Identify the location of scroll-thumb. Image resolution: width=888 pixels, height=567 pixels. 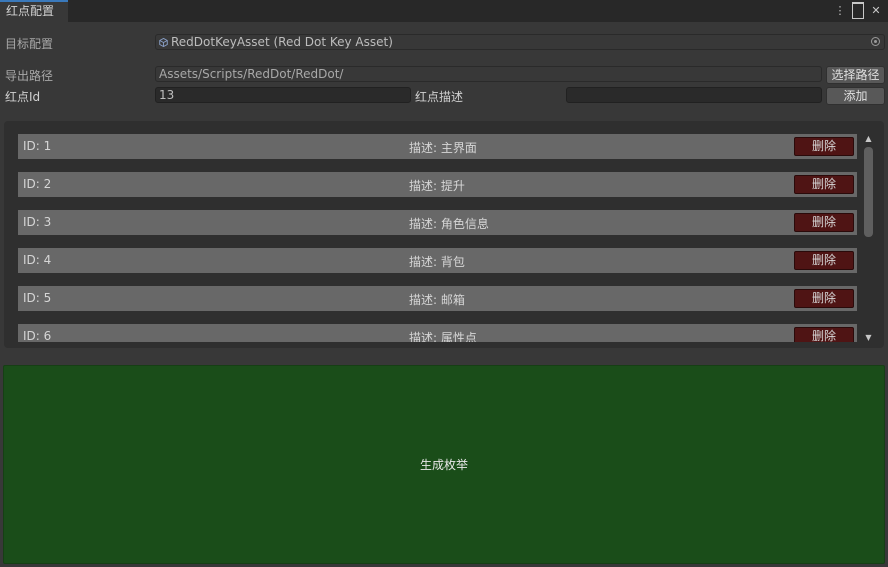
(868, 192).